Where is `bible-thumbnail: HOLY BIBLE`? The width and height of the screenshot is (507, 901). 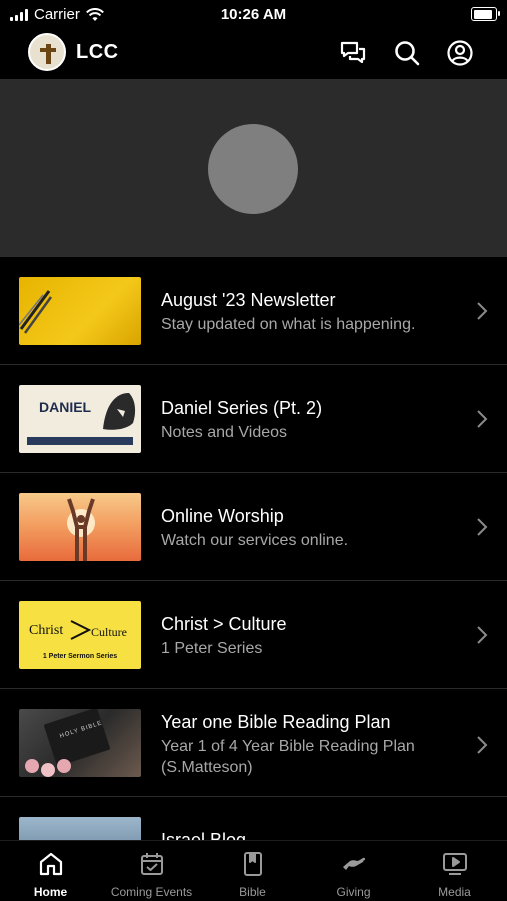 bible-thumbnail: HOLY BIBLE is located at coordinates (80, 743).